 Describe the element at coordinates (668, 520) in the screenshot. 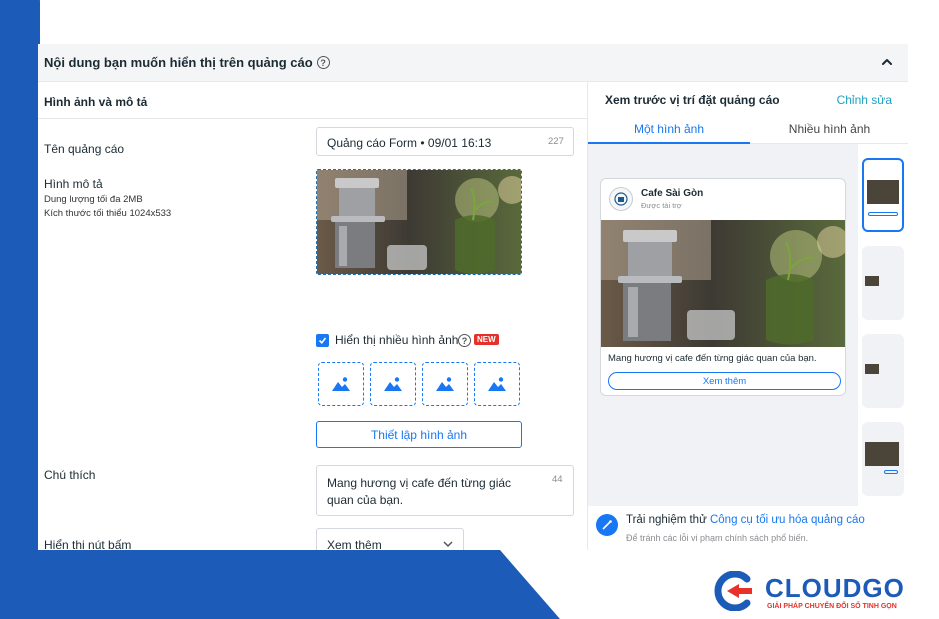

I see `tip-prefix: Trải nghiệm thử` at that location.